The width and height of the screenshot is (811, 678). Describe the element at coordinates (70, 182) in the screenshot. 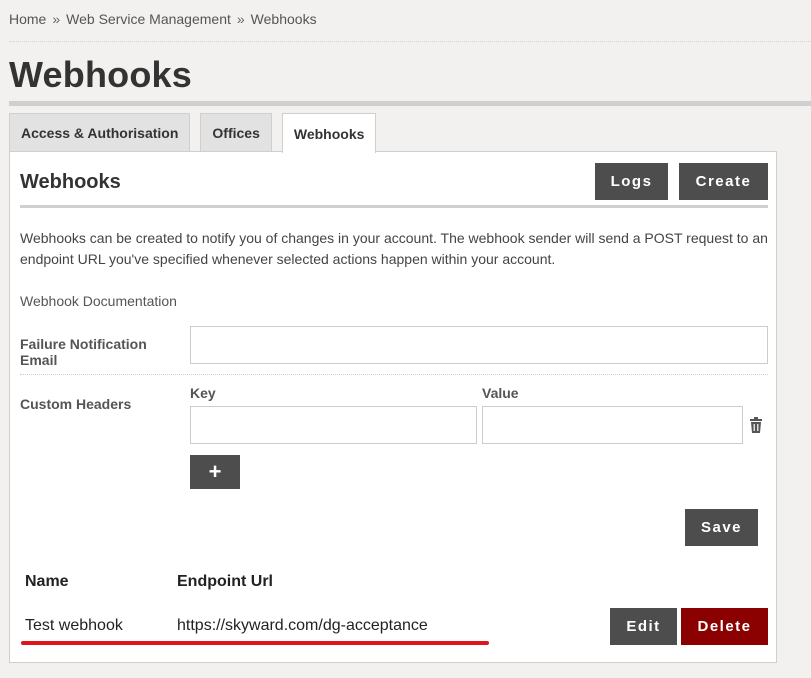

I see `panel-title: Webhooks` at that location.